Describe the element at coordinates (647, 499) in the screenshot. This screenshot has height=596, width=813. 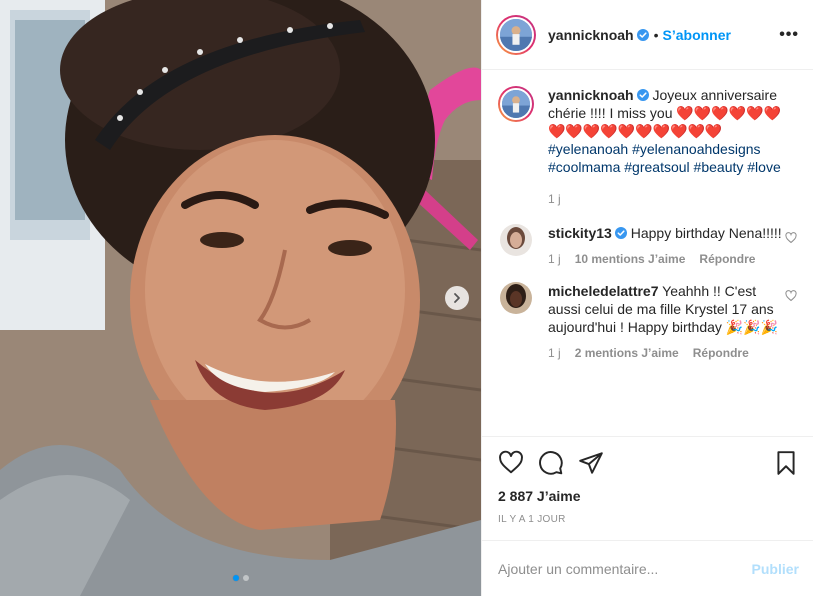
I see `likes-count: 2 887 J’aime` at that location.